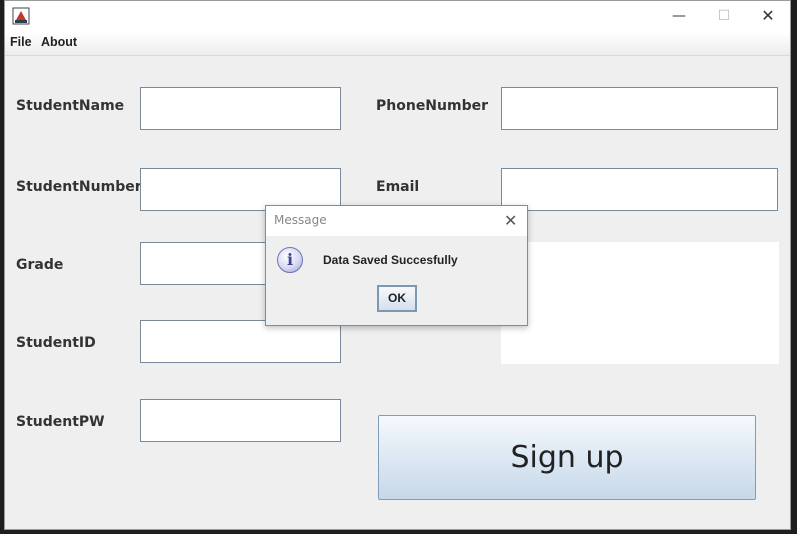 The height and width of the screenshot is (534, 797). I want to click on student-id-label: StudentID, so click(56, 343).